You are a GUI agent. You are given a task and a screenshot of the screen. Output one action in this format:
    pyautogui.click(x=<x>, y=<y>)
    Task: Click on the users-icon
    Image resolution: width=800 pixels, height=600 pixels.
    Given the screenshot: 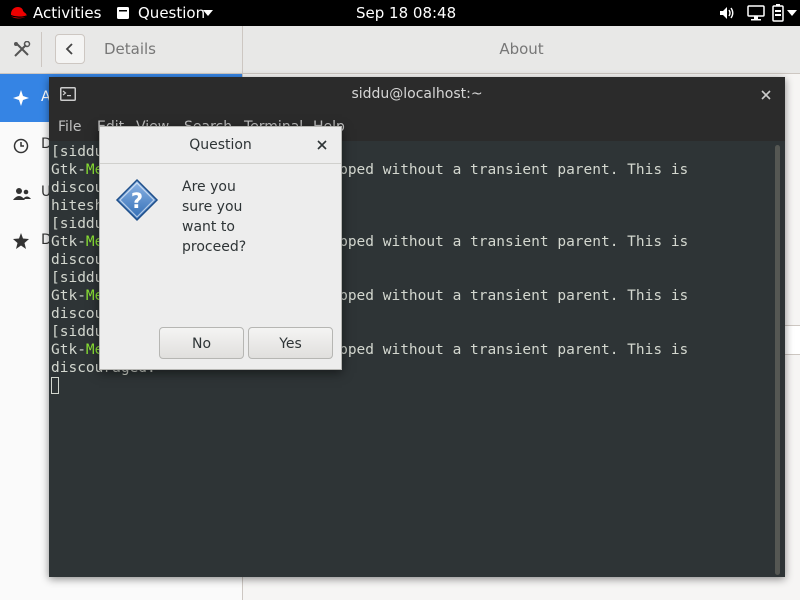 What is the action you would take?
    pyautogui.click(x=22, y=194)
    